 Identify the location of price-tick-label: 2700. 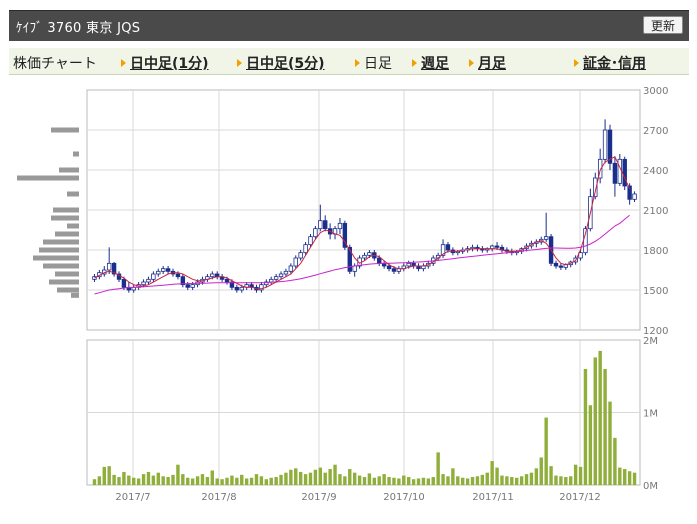
(655, 131).